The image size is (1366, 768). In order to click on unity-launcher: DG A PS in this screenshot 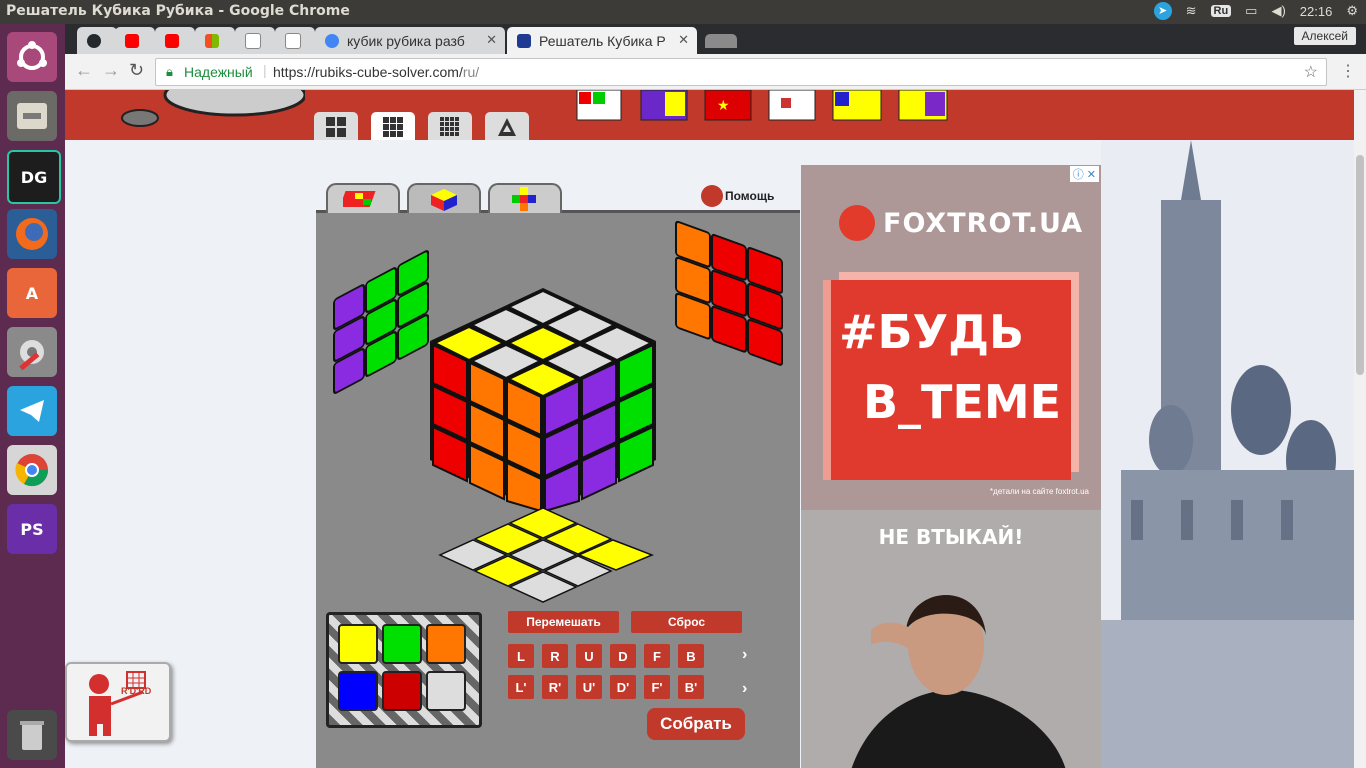, I will do `click(32, 396)`.